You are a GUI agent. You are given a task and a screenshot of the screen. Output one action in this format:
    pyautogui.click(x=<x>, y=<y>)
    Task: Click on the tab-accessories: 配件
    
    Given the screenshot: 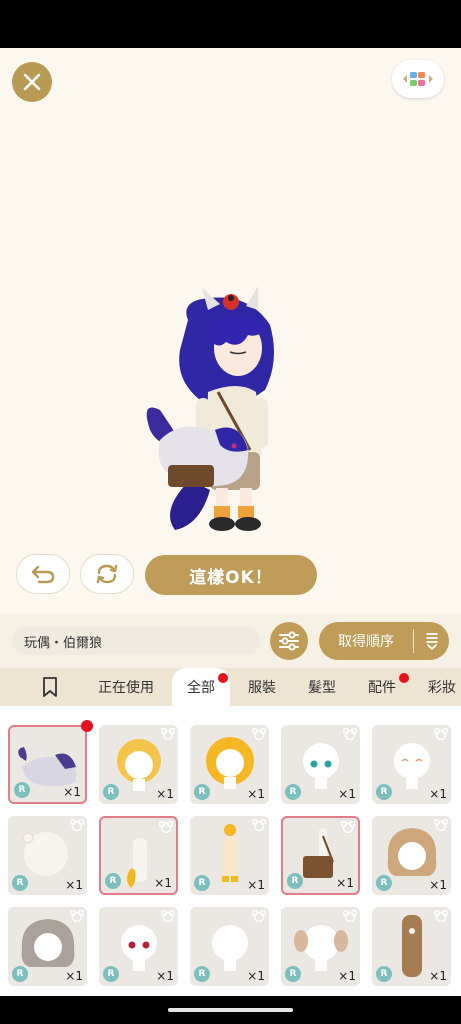 What is the action you would take?
    pyautogui.click(x=382, y=687)
    